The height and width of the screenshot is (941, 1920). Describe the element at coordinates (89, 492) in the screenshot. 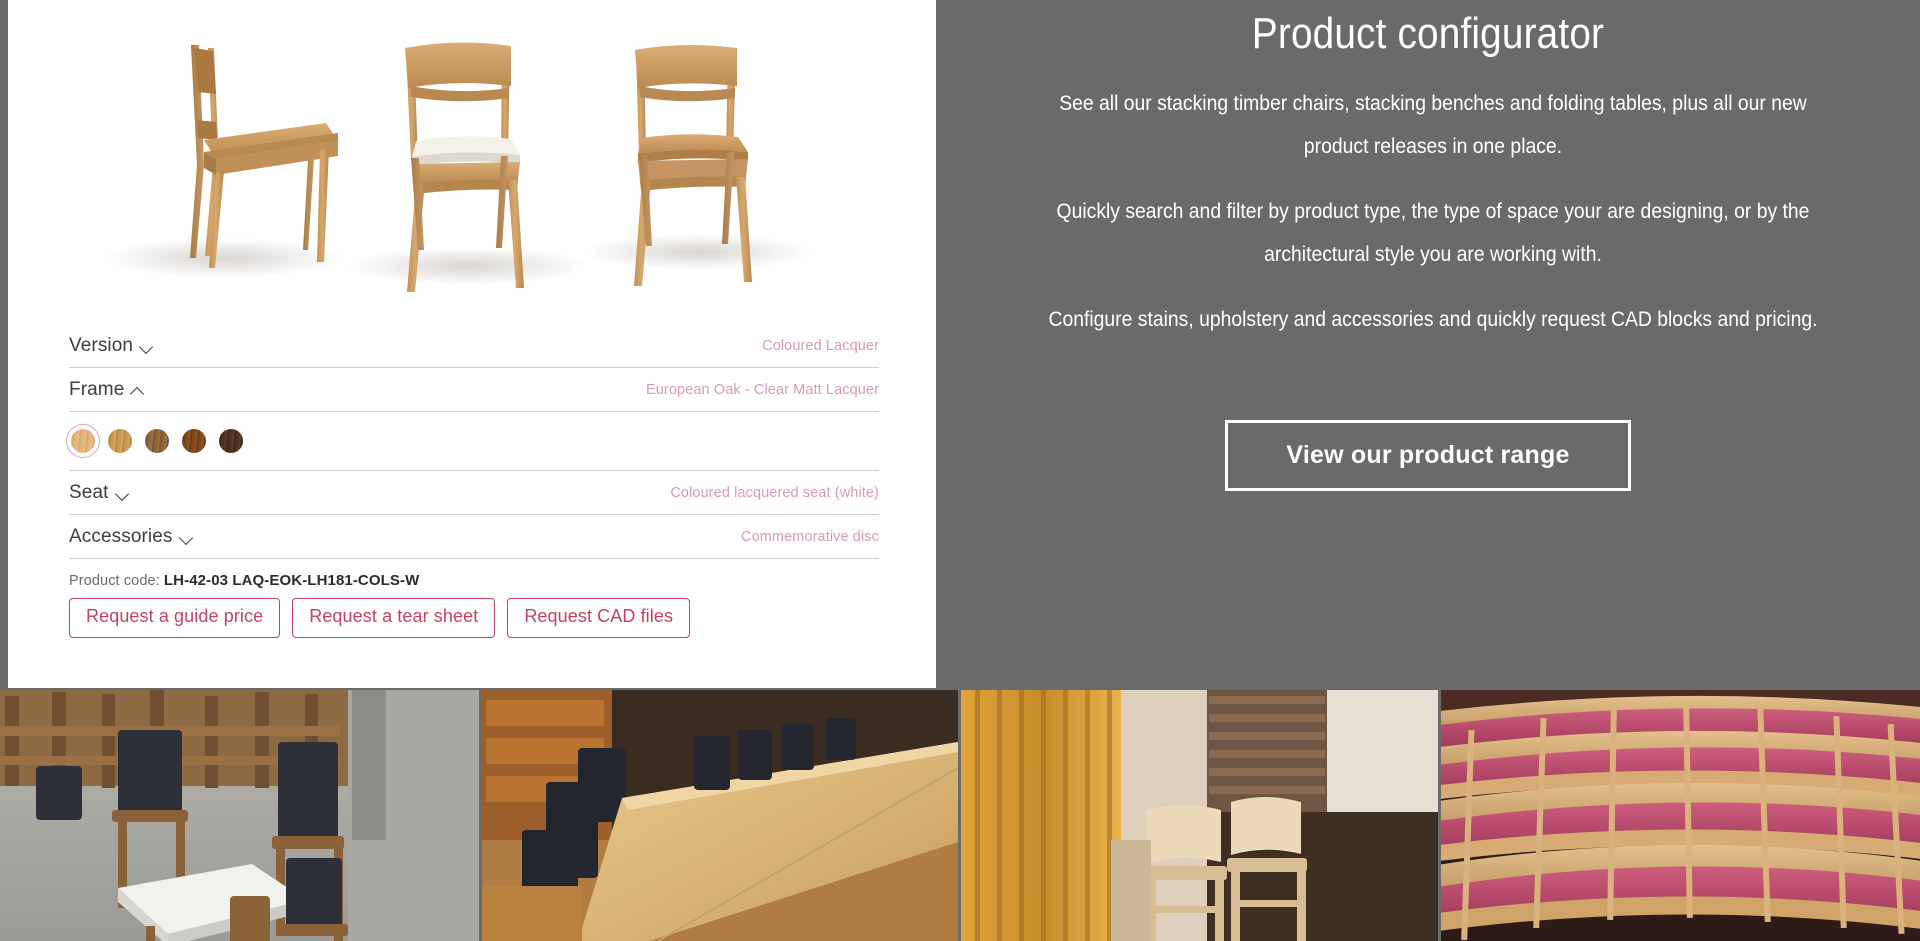

I see `option-label-seat: Seat` at that location.